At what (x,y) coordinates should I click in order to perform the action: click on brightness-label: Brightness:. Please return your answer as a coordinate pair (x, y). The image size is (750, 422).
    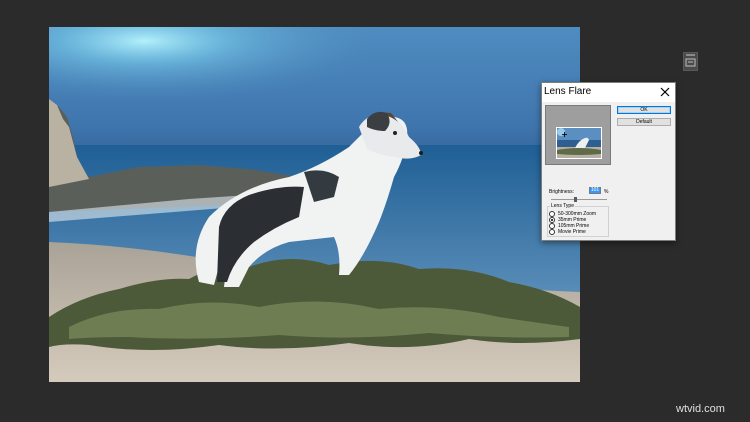
    Looking at the image, I should click on (562, 192).